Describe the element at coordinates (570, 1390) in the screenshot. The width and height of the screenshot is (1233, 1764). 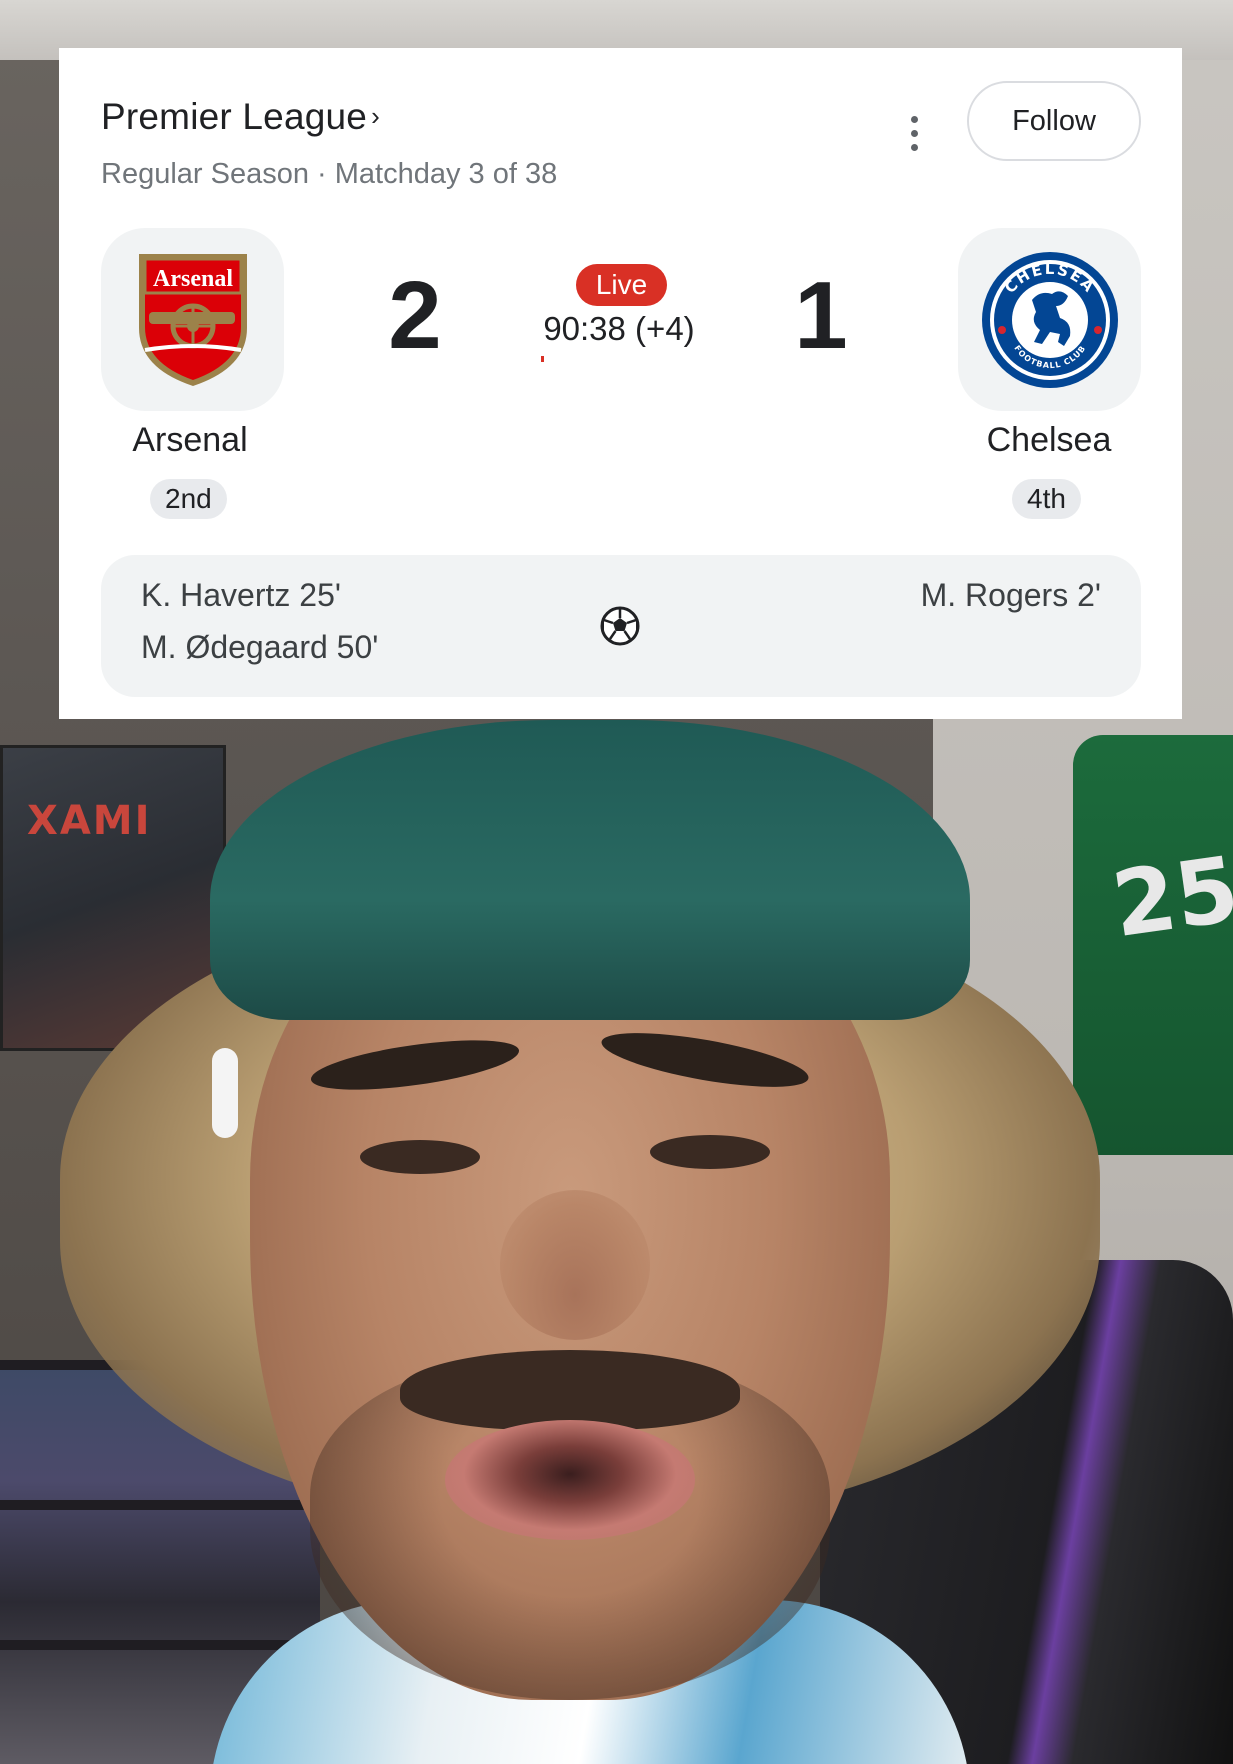
I see `mustache` at that location.